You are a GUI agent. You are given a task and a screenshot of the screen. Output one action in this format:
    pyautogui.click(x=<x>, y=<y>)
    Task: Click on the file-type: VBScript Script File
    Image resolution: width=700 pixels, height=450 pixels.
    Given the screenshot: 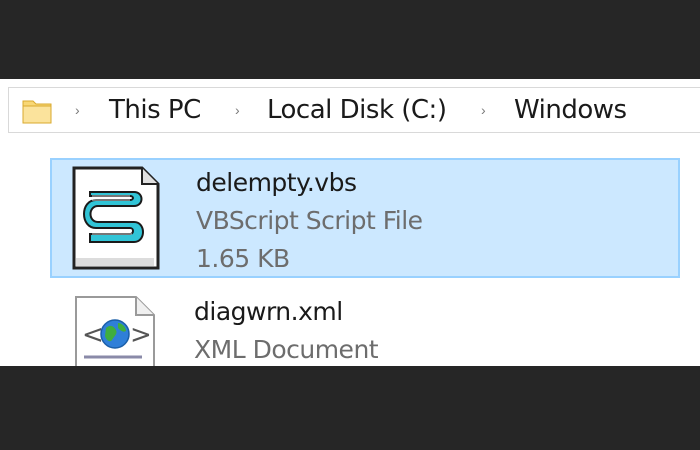 What is the action you would take?
    pyautogui.click(x=309, y=220)
    